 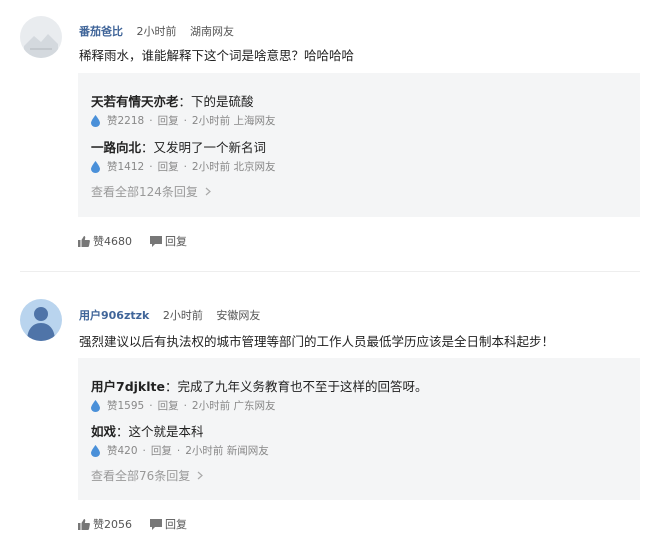 I want to click on reply-likes: 赞420, so click(x=122, y=450).